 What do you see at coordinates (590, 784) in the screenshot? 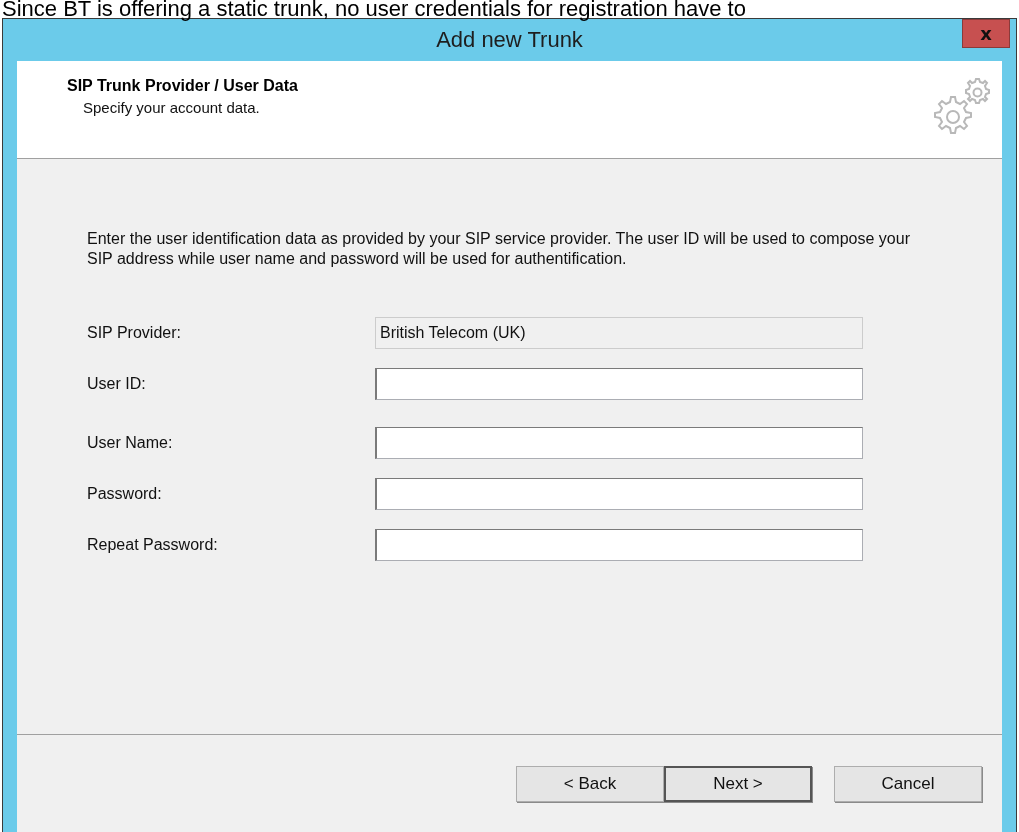
I see `wizard-button: < Back` at bounding box center [590, 784].